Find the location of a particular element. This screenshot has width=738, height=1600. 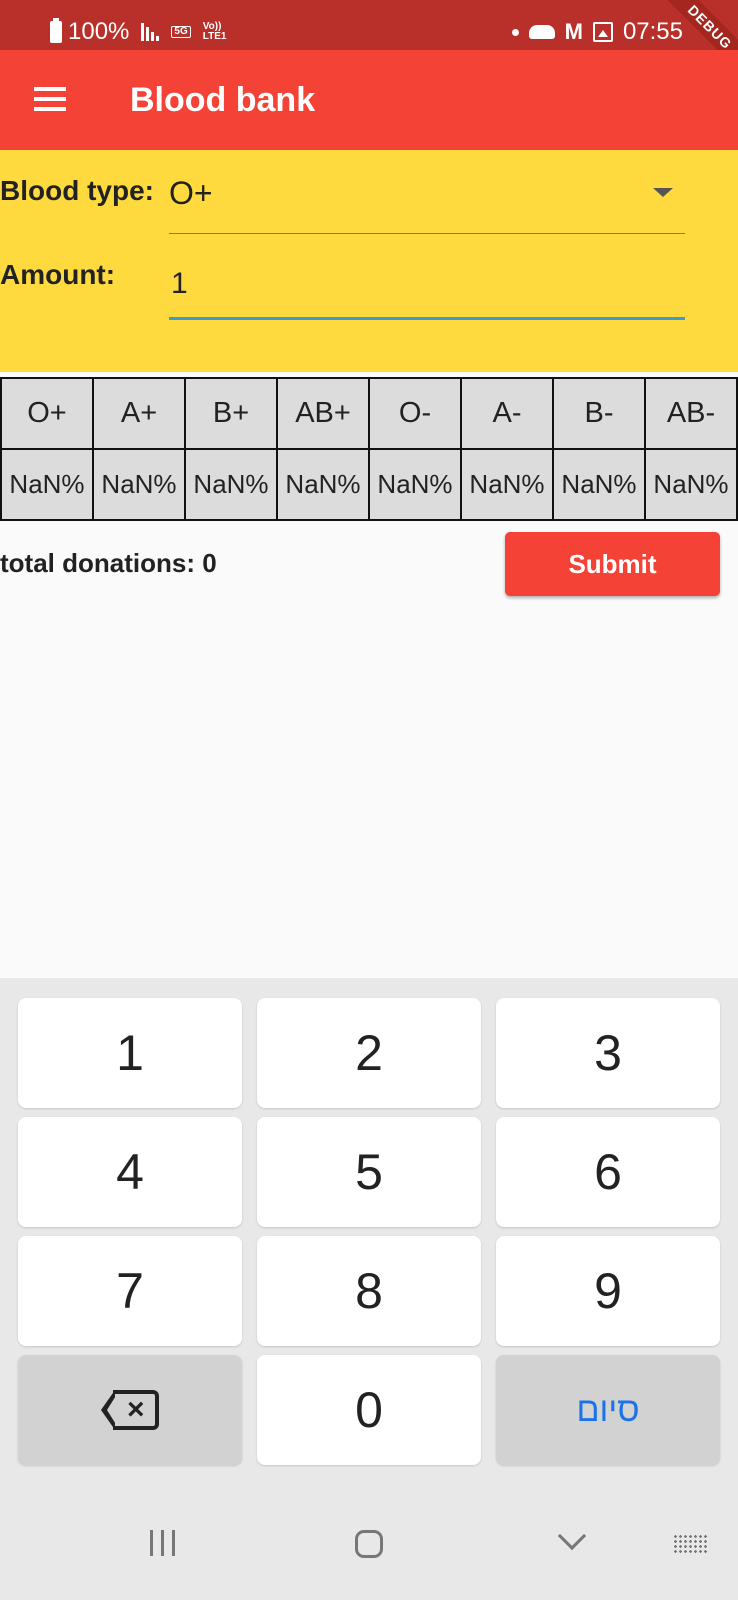

cloud-icon is located at coordinates (541, 32).